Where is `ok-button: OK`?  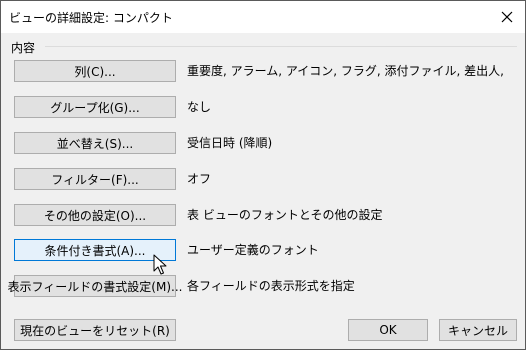
ok-button: OK is located at coordinates (388, 330).